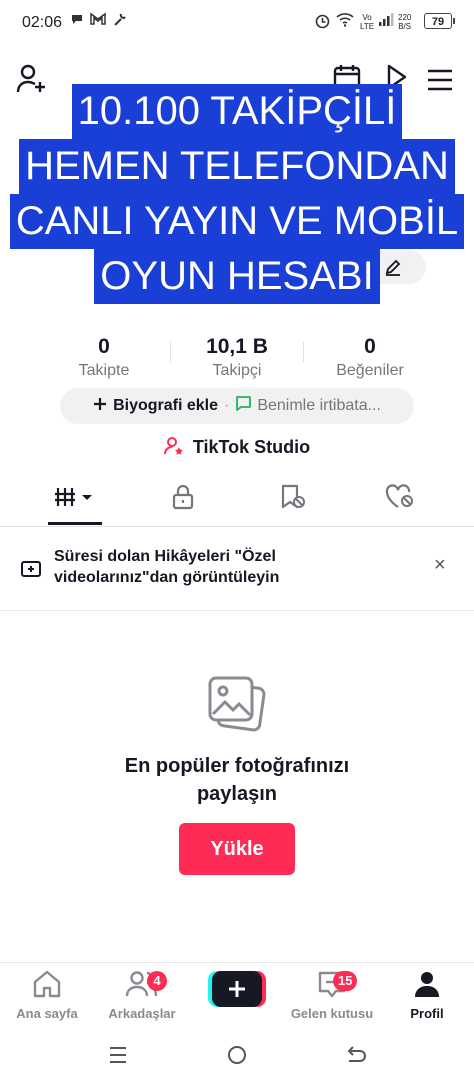 The height and width of the screenshot is (1080, 474). I want to click on tab-favorites, so click(292, 499).